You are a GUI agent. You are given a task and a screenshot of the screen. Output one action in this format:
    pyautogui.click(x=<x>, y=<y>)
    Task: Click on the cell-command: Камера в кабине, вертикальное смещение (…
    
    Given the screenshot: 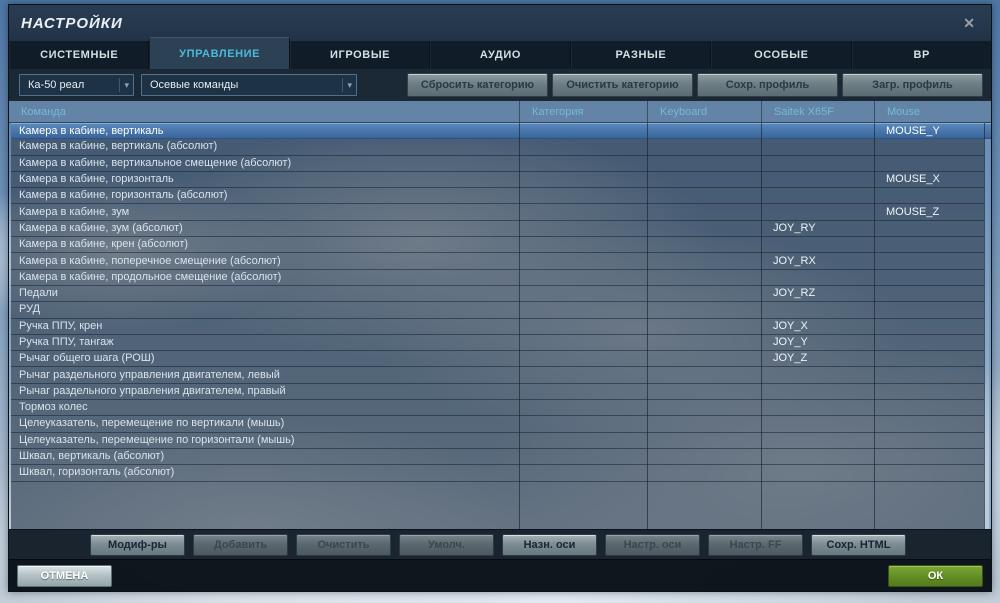 What is the action you would take?
    pyautogui.click(x=155, y=162)
    